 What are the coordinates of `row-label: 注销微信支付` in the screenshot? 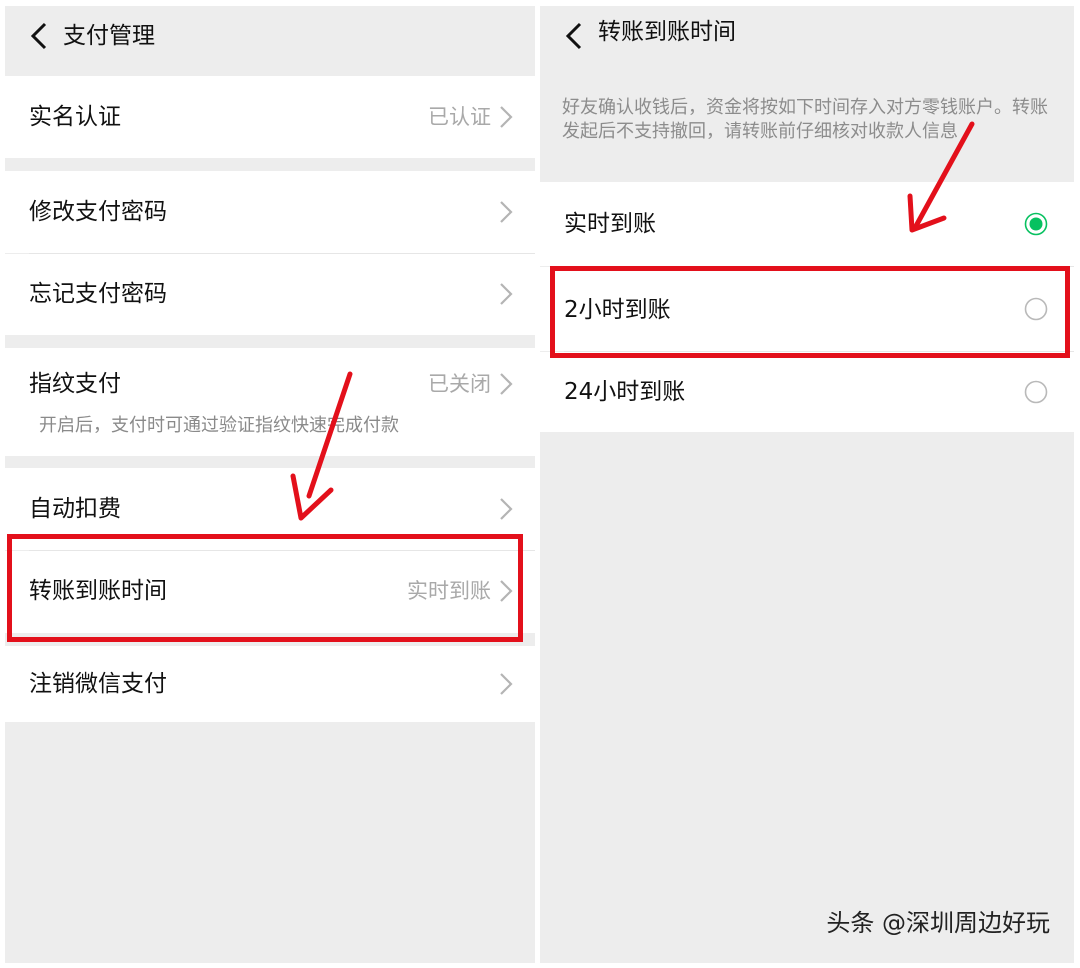 It's located at (98, 684).